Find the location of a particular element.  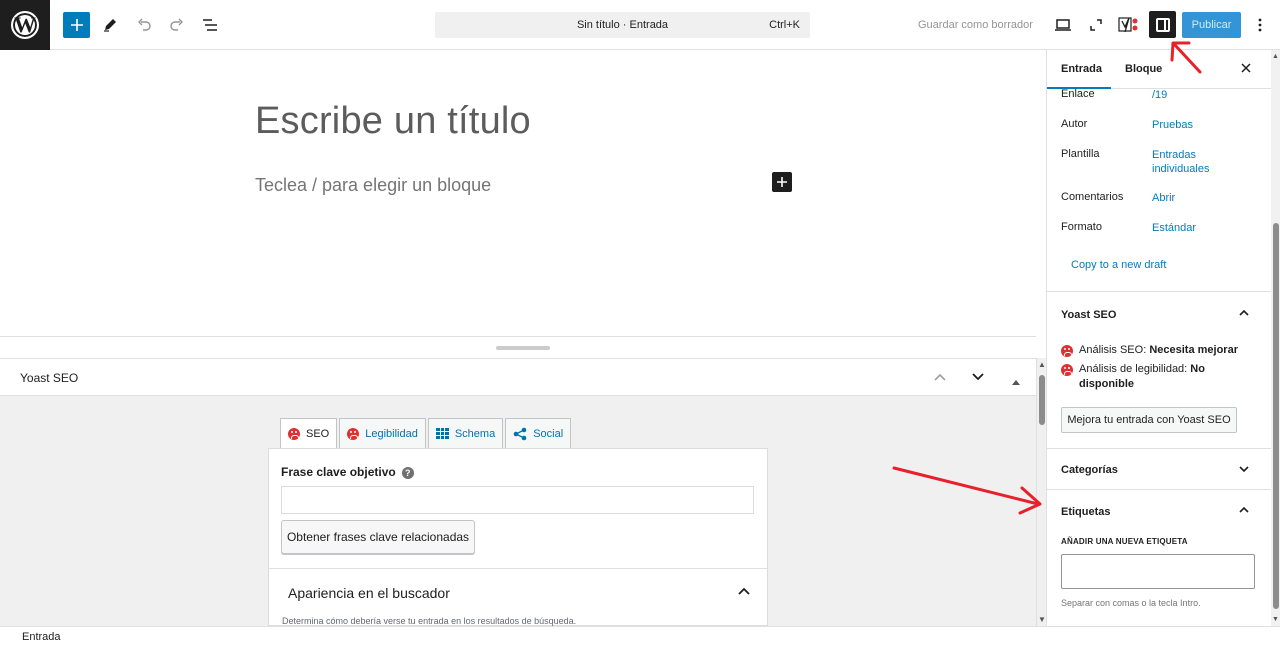

sidebar-scrollbar: ▲ ▼ is located at coordinates (1275, 338).